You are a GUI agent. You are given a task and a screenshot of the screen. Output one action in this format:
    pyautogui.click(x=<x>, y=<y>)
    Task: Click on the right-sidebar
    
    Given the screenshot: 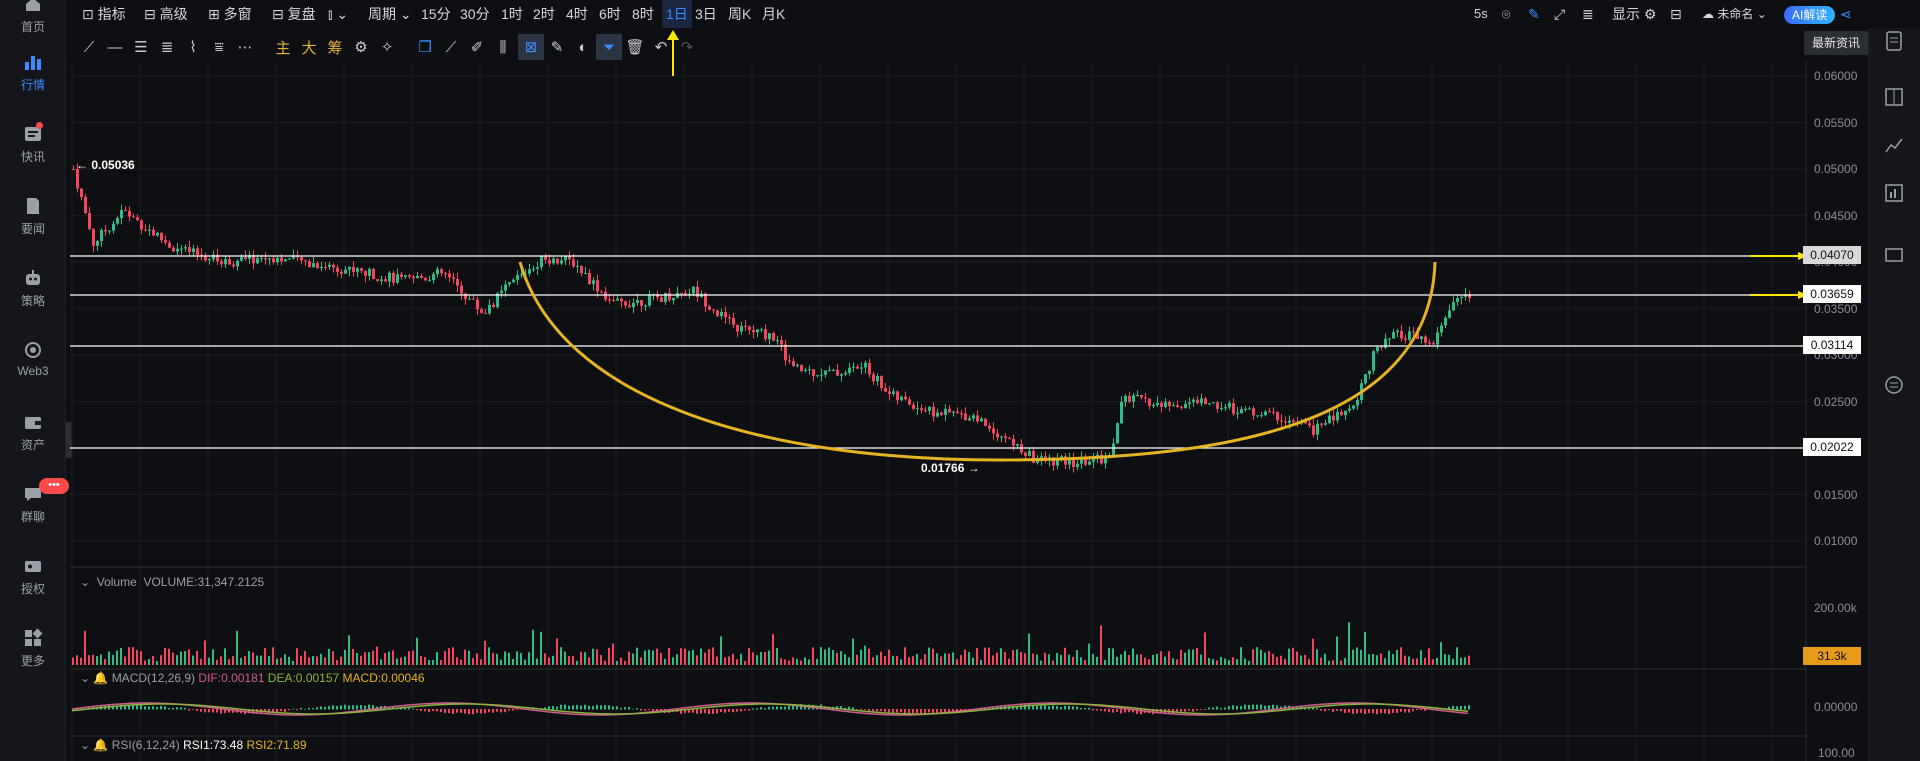 What is the action you would take?
    pyautogui.click(x=1894, y=394)
    